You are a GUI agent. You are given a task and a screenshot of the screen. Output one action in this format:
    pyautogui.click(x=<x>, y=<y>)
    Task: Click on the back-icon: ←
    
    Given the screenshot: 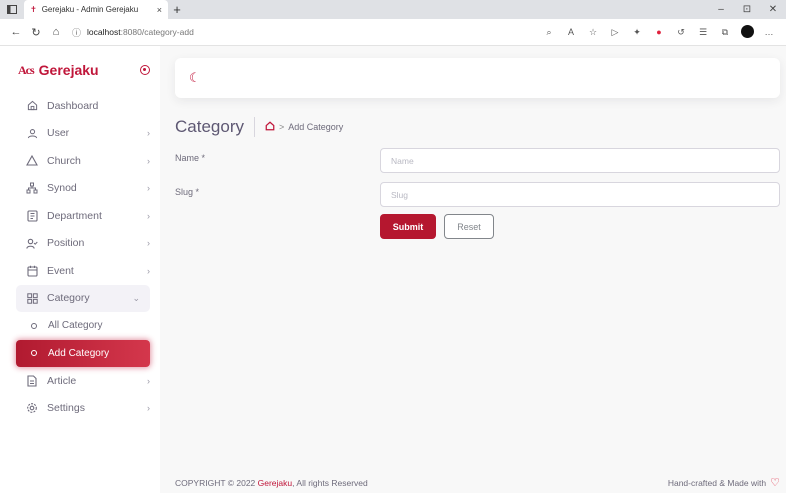 What is the action you would take?
    pyautogui.click(x=16, y=32)
    